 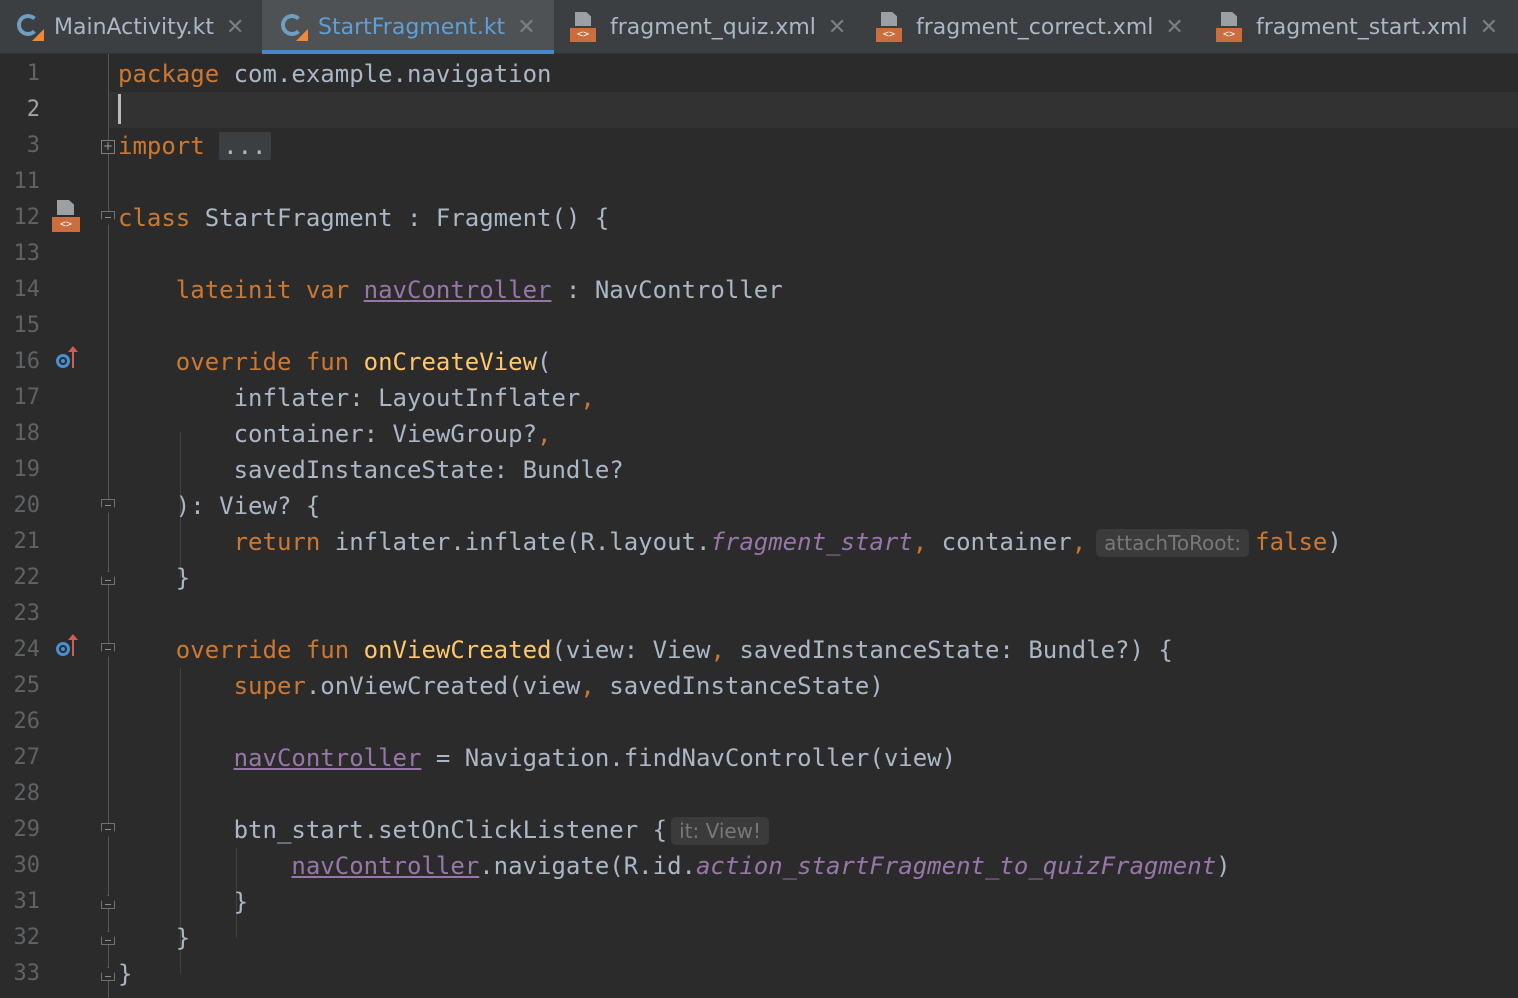 I want to click on code-text: ): View? {, so click(x=248, y=506).